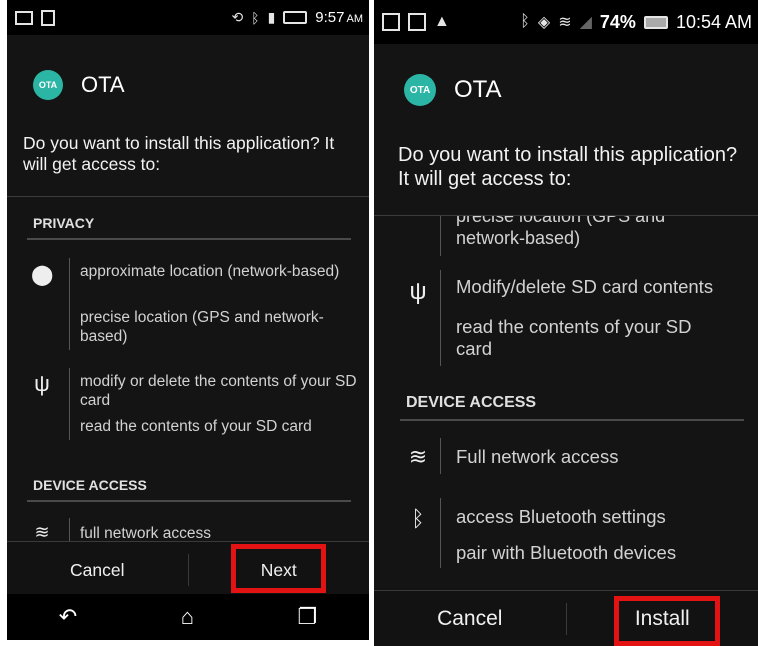  What do you see at coordinates (713, 21) in the screenshot?
I see `status-time: 10:54 AM` at bounding box center [713, 21].